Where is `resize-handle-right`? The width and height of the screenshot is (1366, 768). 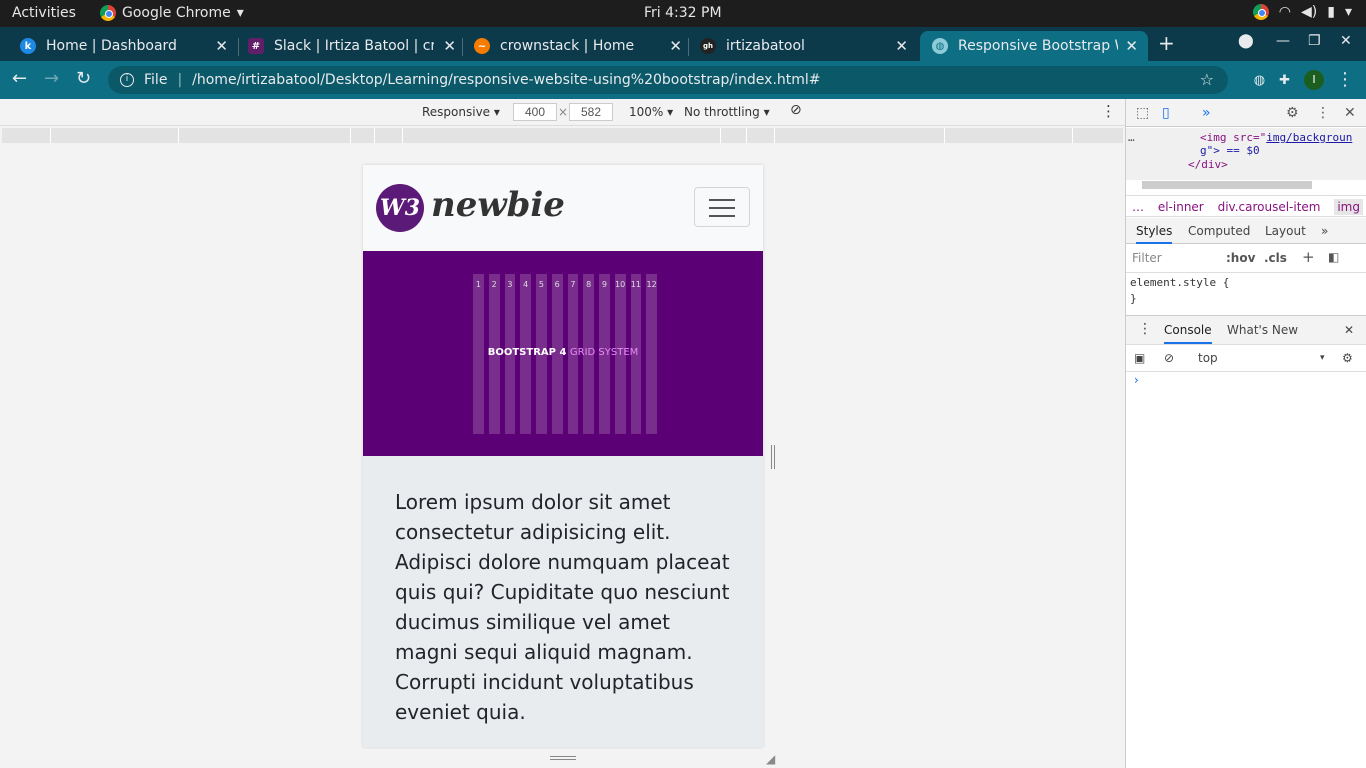 resize-handle-right is located at coordinates (773, 457).